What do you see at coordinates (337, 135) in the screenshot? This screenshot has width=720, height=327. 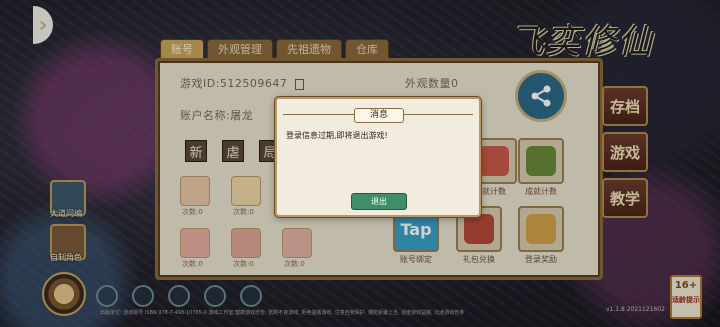 I see `dialog-message: 登录信息过期,即将退出游戏!` at bounding box center [337, 135].